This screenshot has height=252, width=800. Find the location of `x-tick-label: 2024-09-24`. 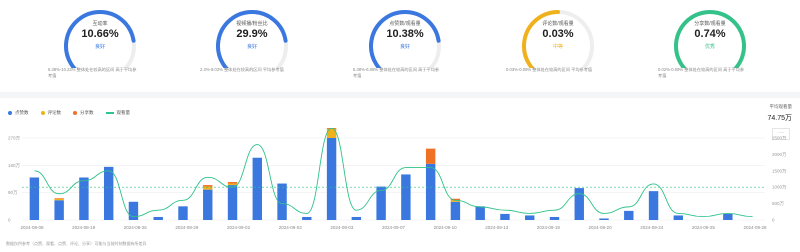

x-tick-label: 2024-09-24 is located at coordinates (652, 227).